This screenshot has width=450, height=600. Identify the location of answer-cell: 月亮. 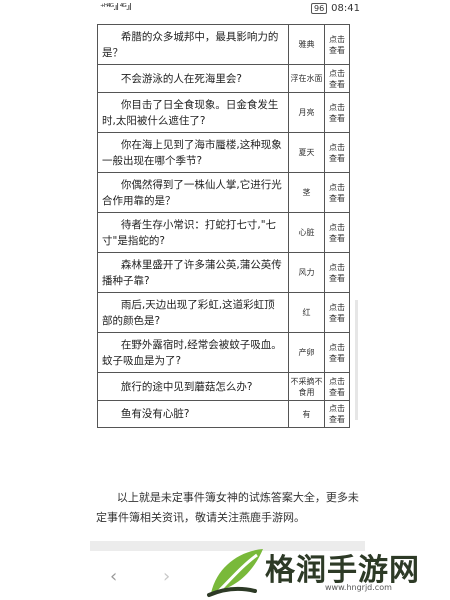
(306, 112).